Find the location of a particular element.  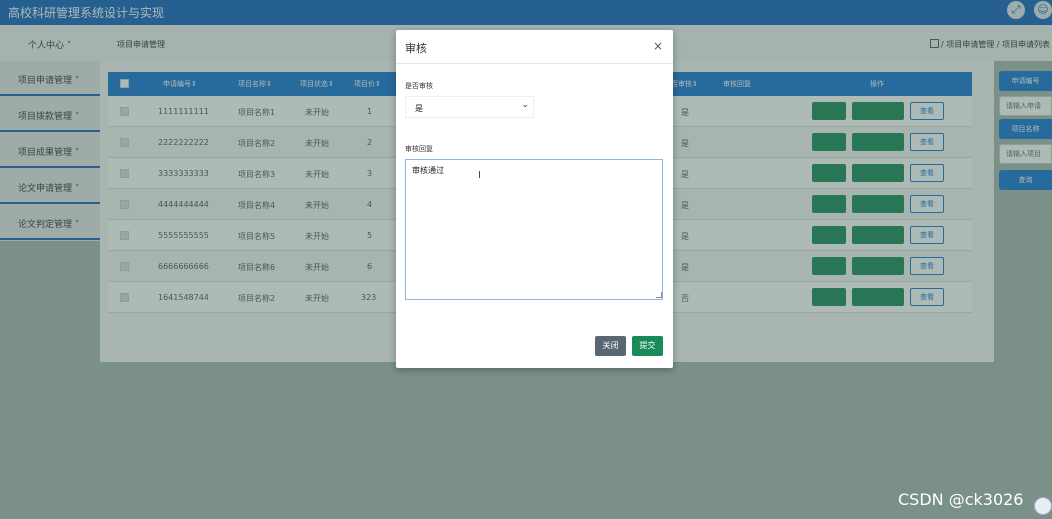

chevron-down-icon: ⌄ is located at coordinates (525, 105).